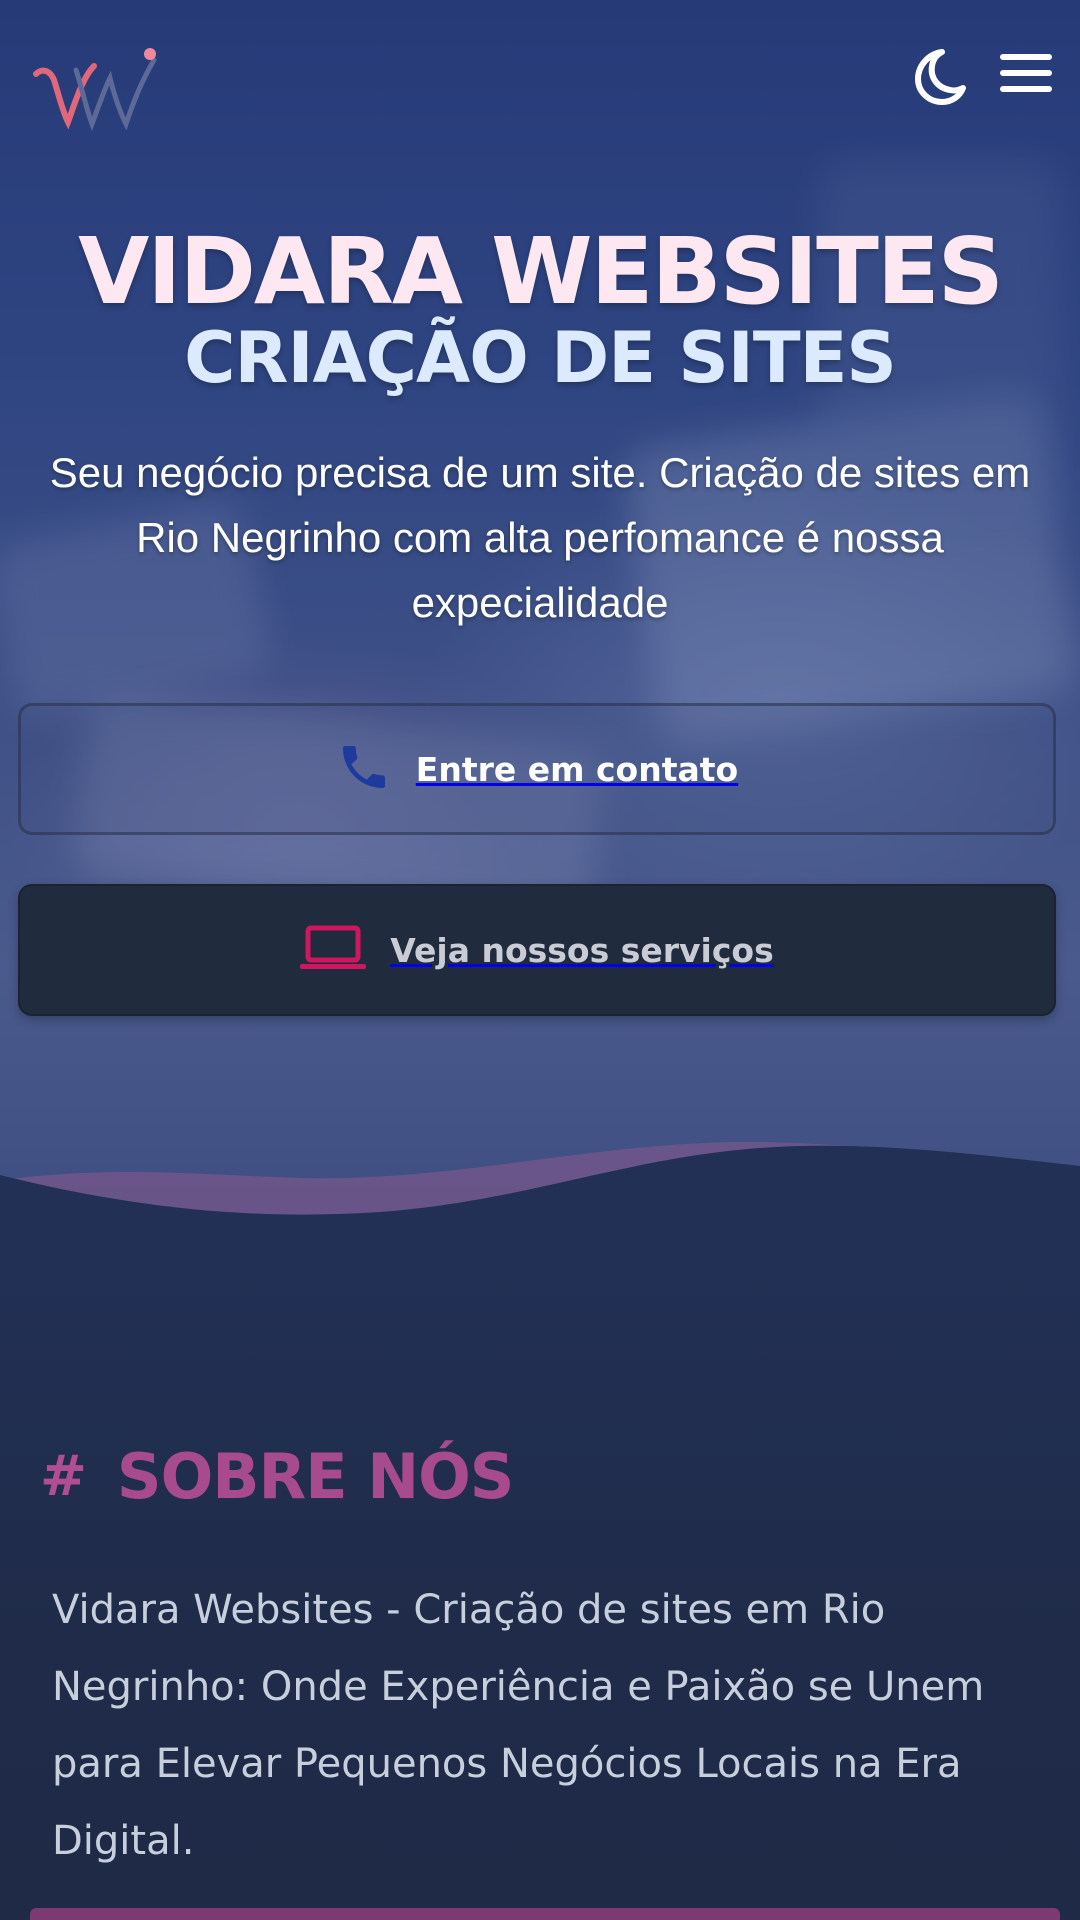 Image resolution: width=1080 pixels, height=1920 pixels. I want to click on site-logo, so click(98, 83).